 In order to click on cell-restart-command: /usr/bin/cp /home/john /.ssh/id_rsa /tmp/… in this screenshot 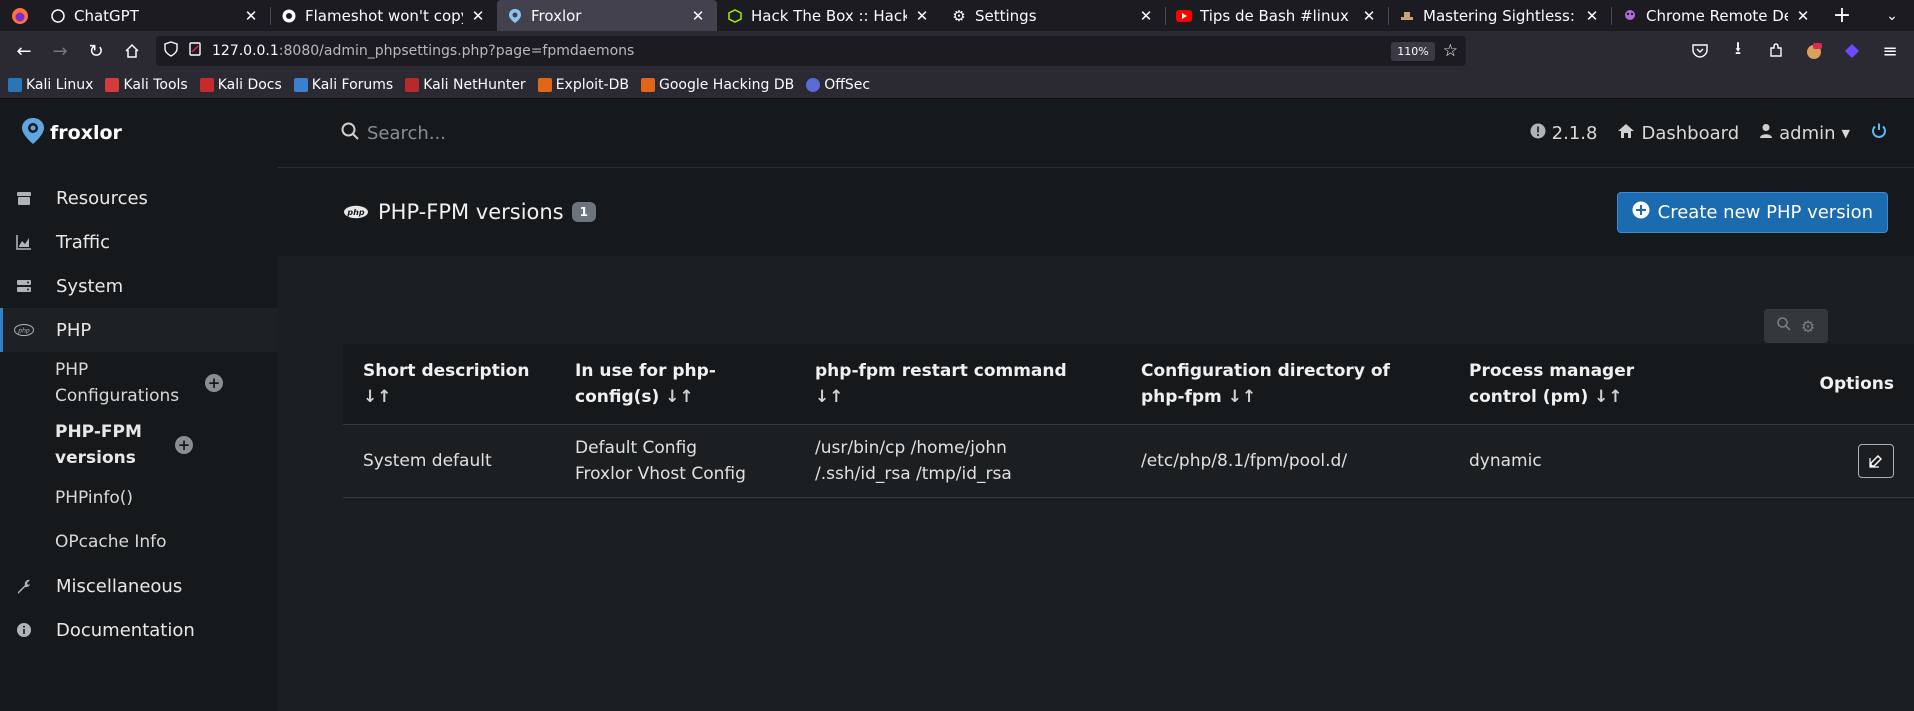, I will do `click(958, 461)`.